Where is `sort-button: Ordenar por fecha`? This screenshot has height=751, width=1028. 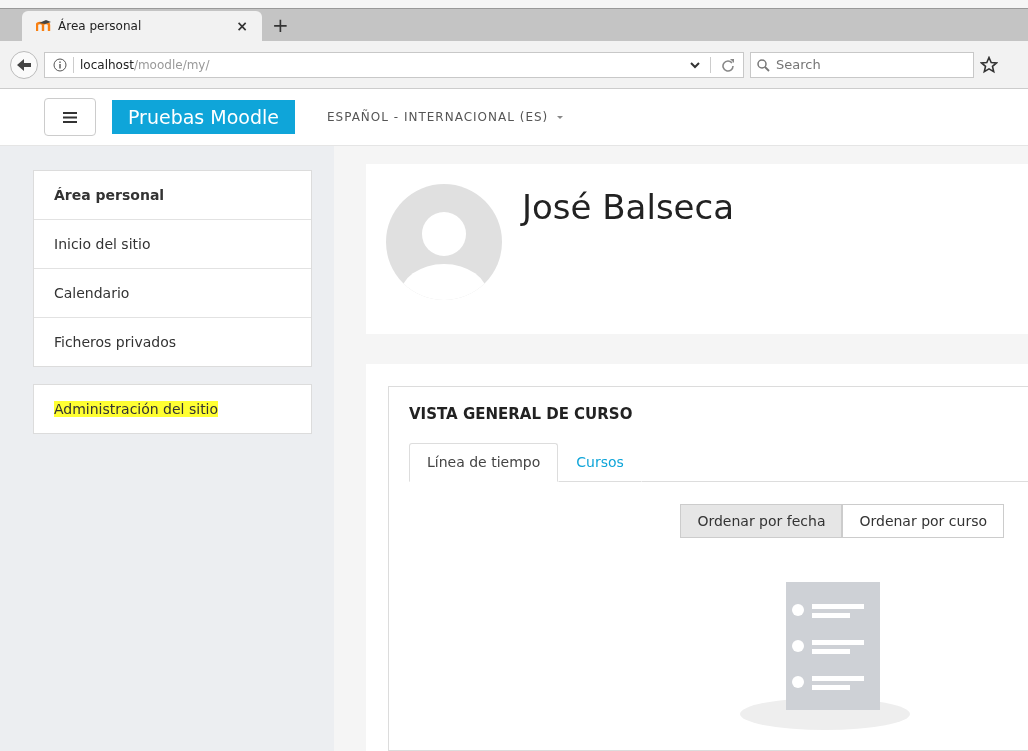 sort-button: Ordenar por fecha is located at coordinates (761, 521).